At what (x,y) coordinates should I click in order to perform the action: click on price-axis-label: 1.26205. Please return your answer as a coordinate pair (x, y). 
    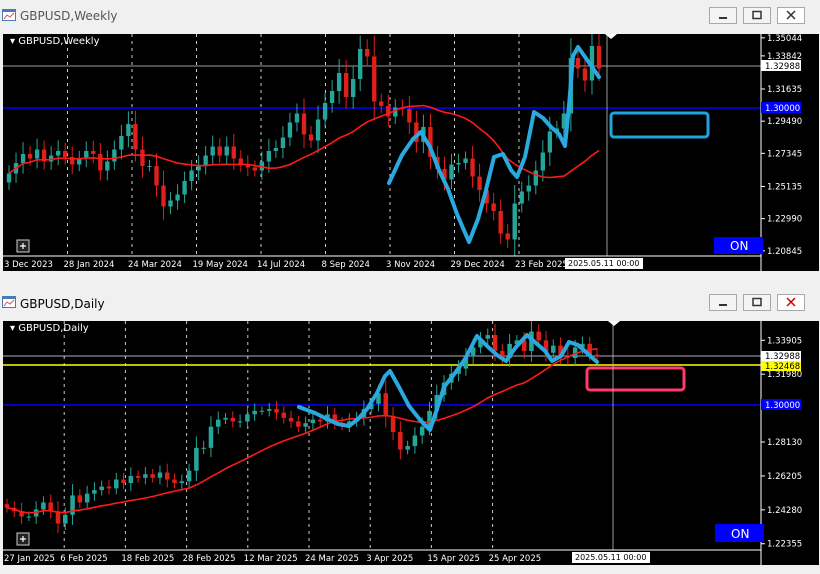
    Looking at the image, I should click on (784, 477).